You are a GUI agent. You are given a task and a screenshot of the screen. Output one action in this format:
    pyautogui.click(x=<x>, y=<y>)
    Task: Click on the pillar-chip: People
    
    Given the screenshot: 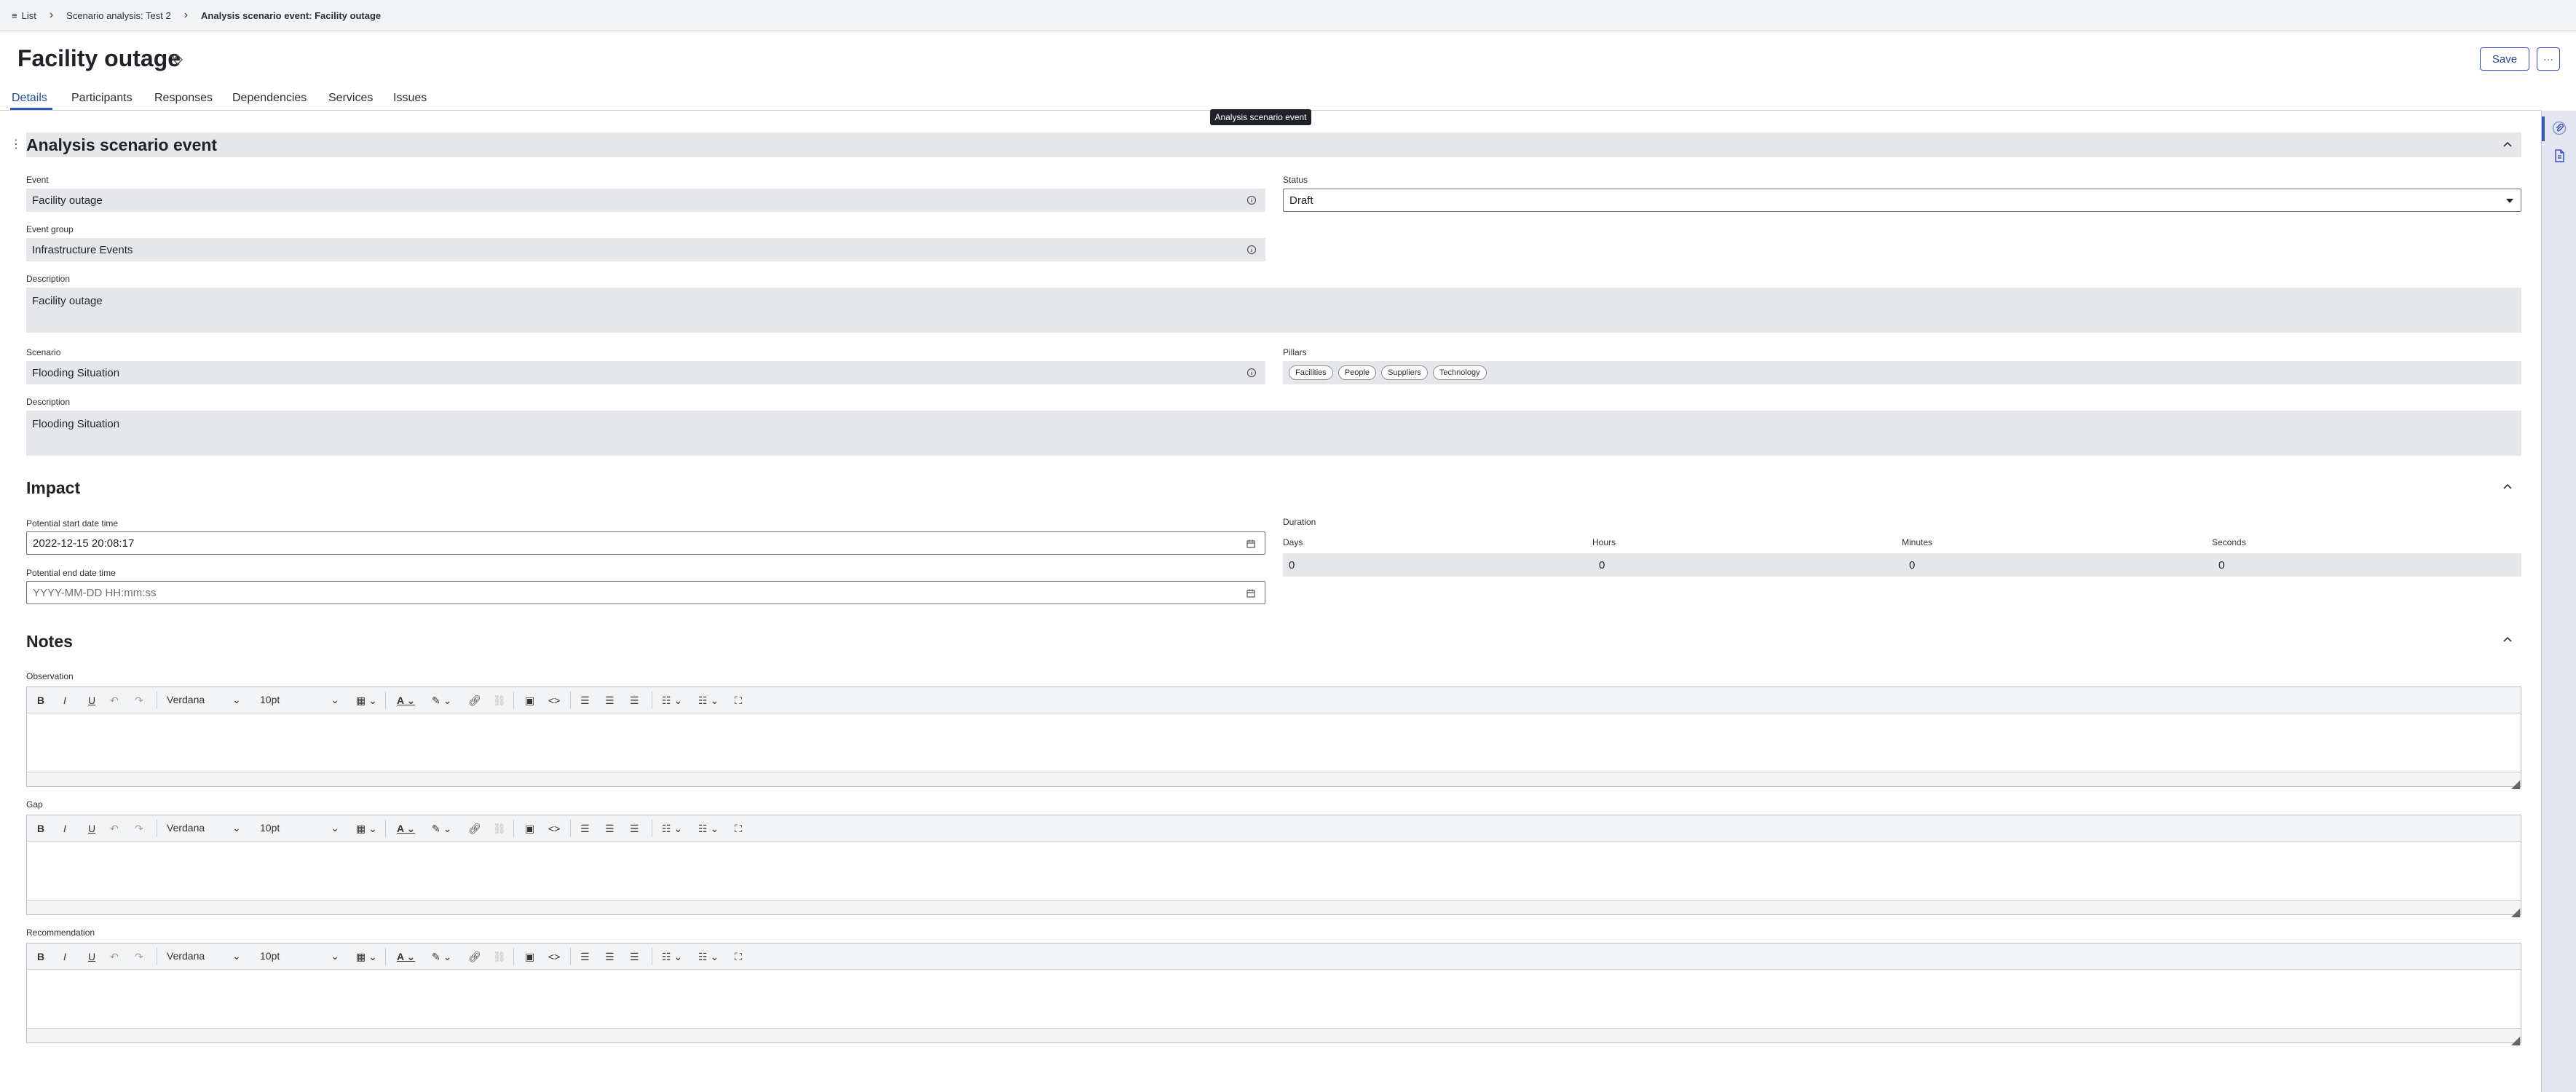 What is the action you would take?
    pyautogui.click(x=1358, y=372)
    